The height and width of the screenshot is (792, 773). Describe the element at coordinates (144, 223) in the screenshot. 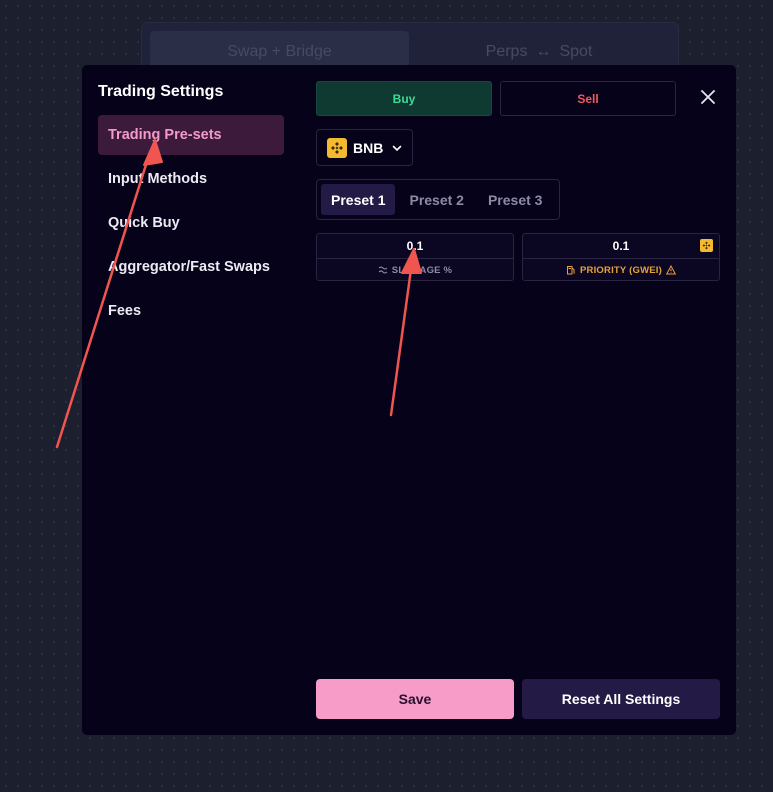

I see `nav-item-label: Quick Buy` at that location.